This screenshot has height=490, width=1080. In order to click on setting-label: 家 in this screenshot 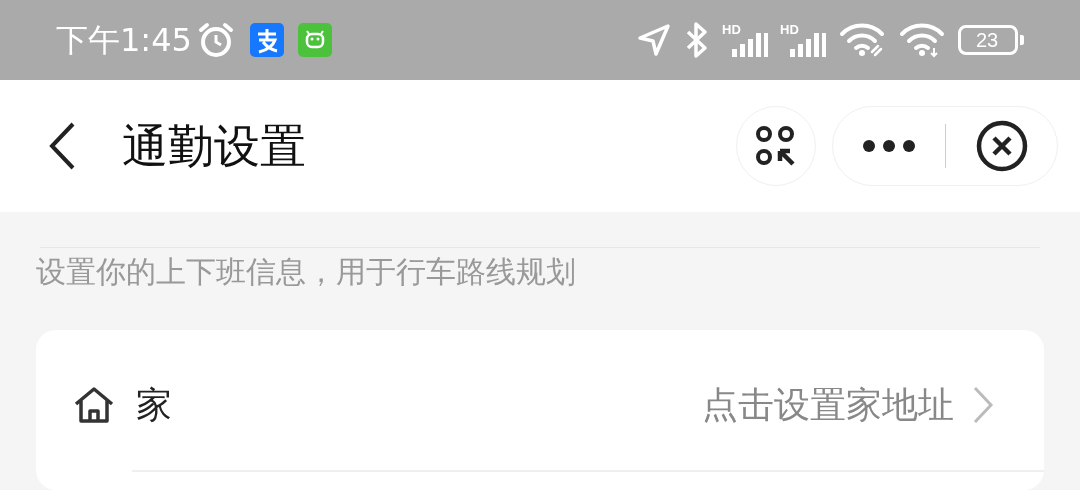, I will do `click(154, 405)`.